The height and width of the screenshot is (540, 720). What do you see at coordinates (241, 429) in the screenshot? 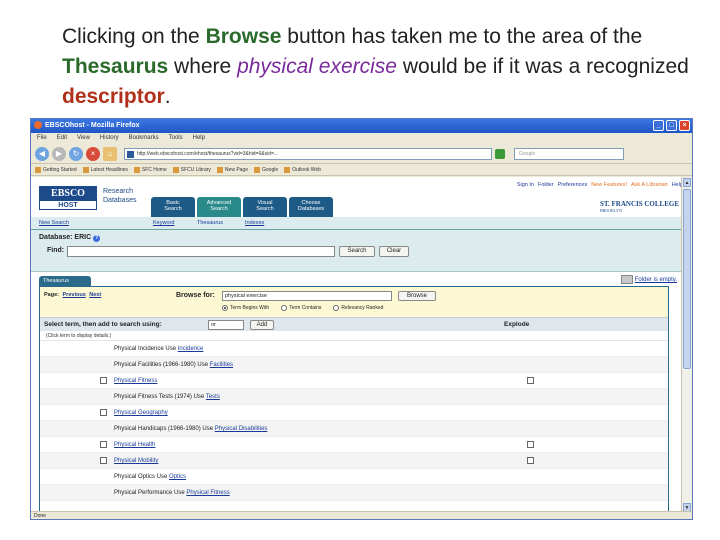
I see `term-link: Physical Disabilities` at bounding box center [241, 429].